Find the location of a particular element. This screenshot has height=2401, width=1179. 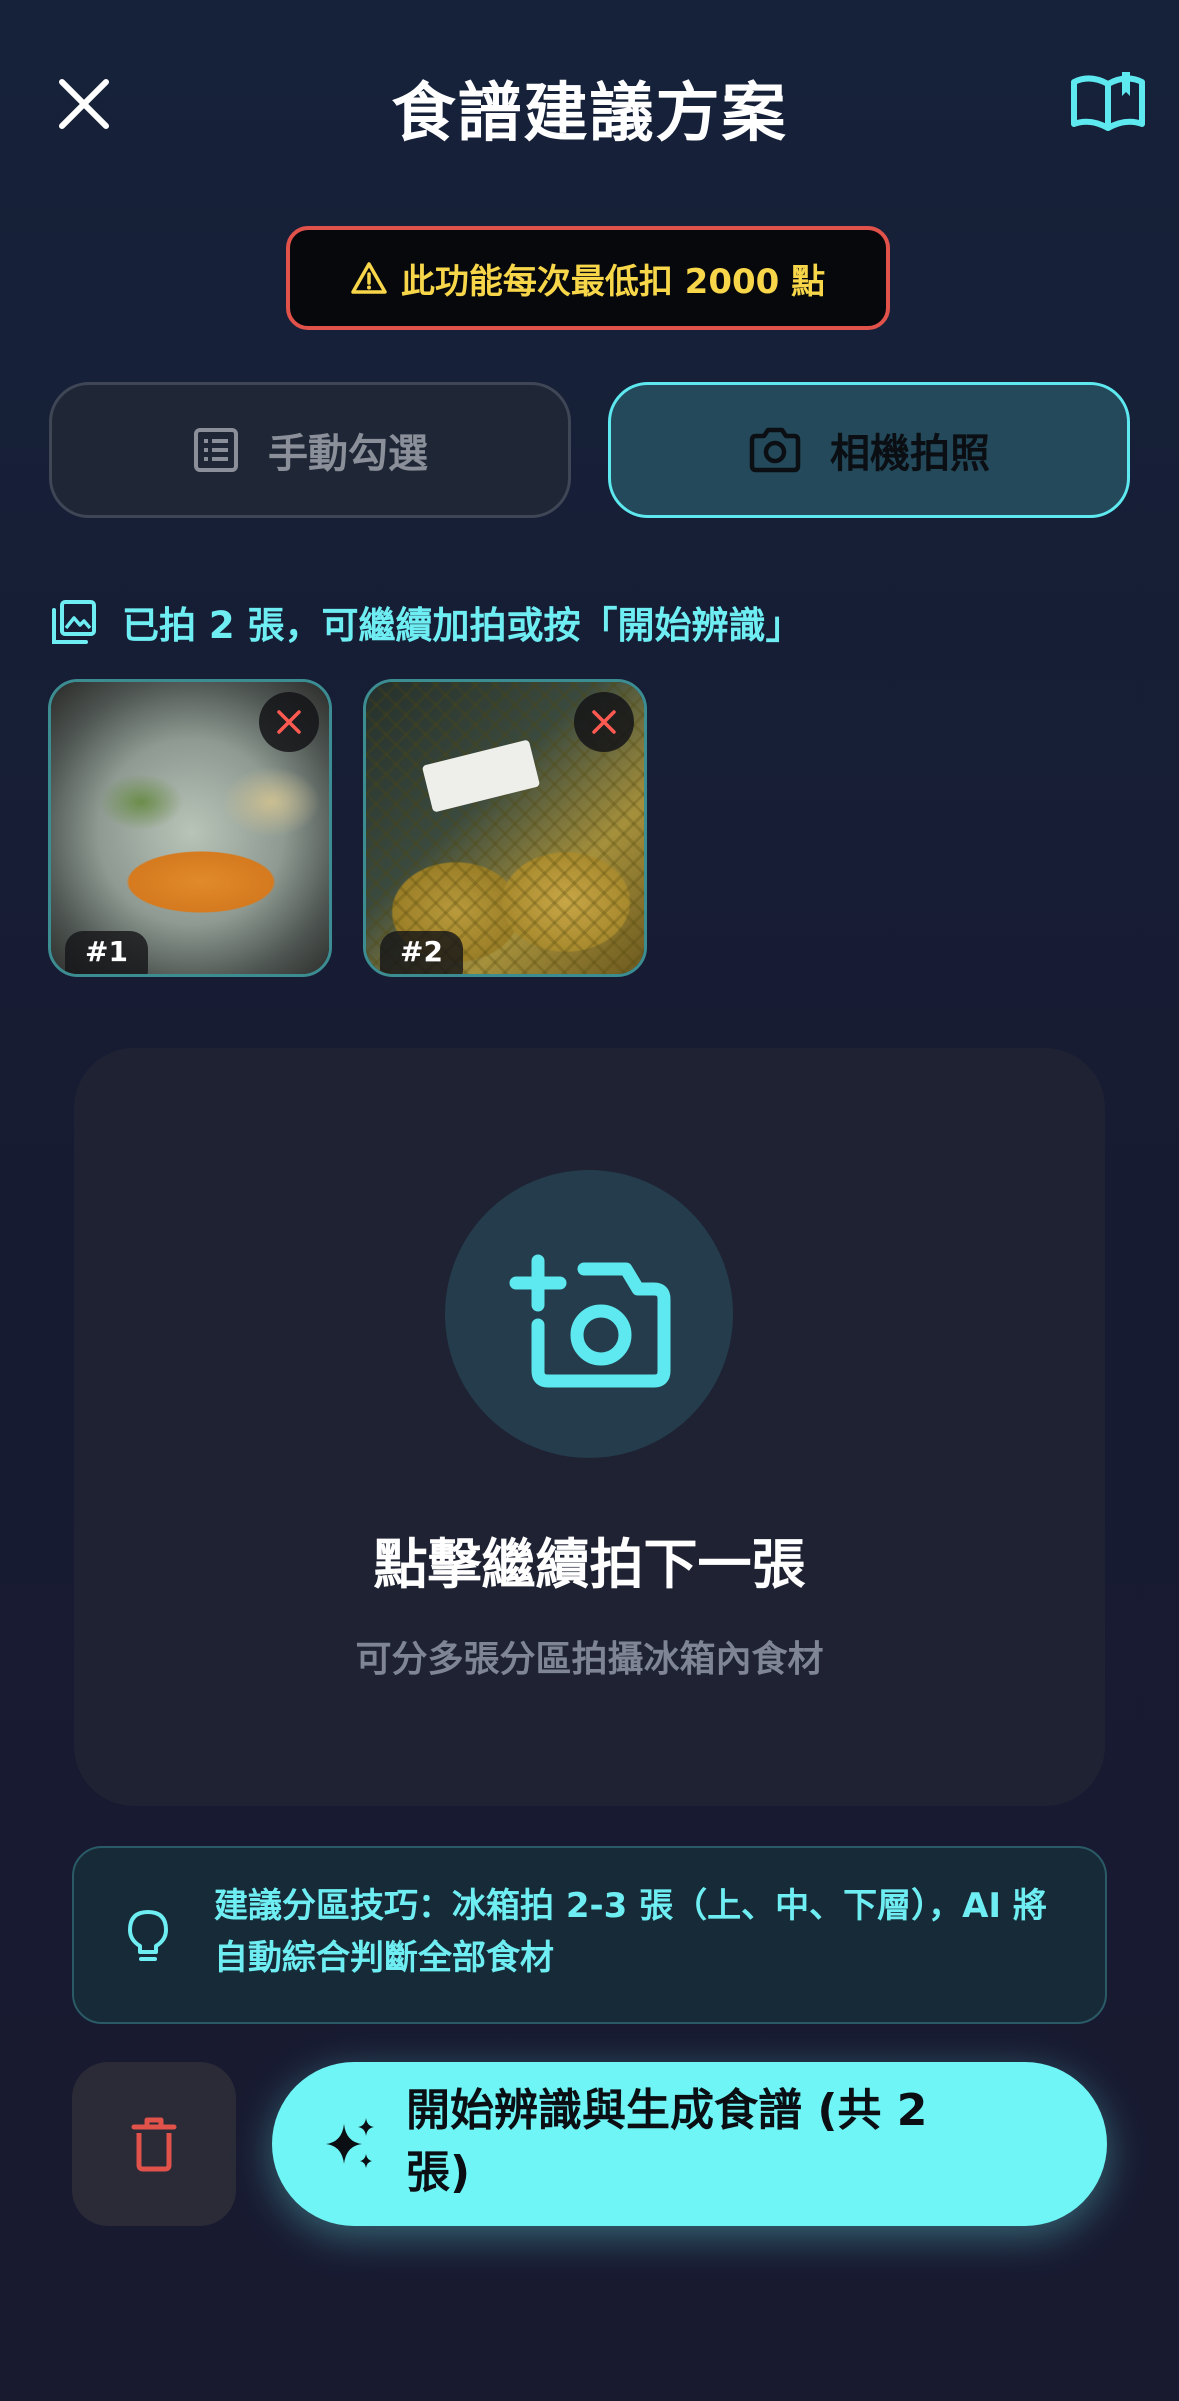

recipe-book-button is located at coordinates (1108, 101).